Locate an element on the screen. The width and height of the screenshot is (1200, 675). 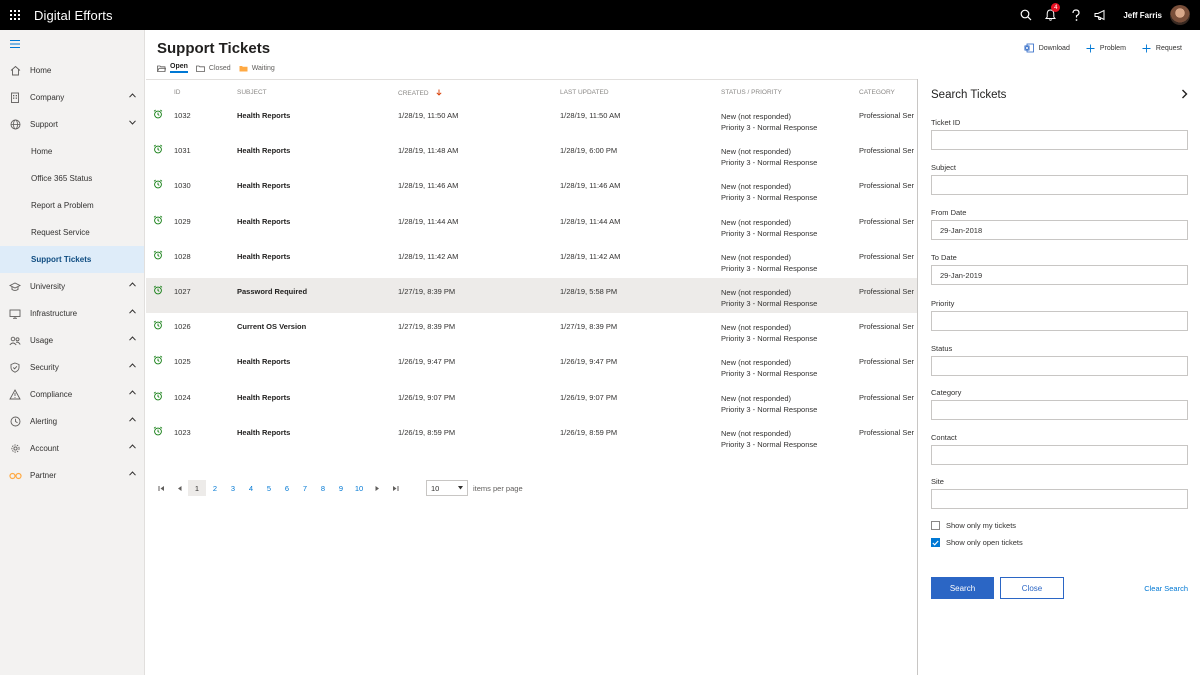
sidebar-item-partner: Partner is located at coordinates (72, 475).